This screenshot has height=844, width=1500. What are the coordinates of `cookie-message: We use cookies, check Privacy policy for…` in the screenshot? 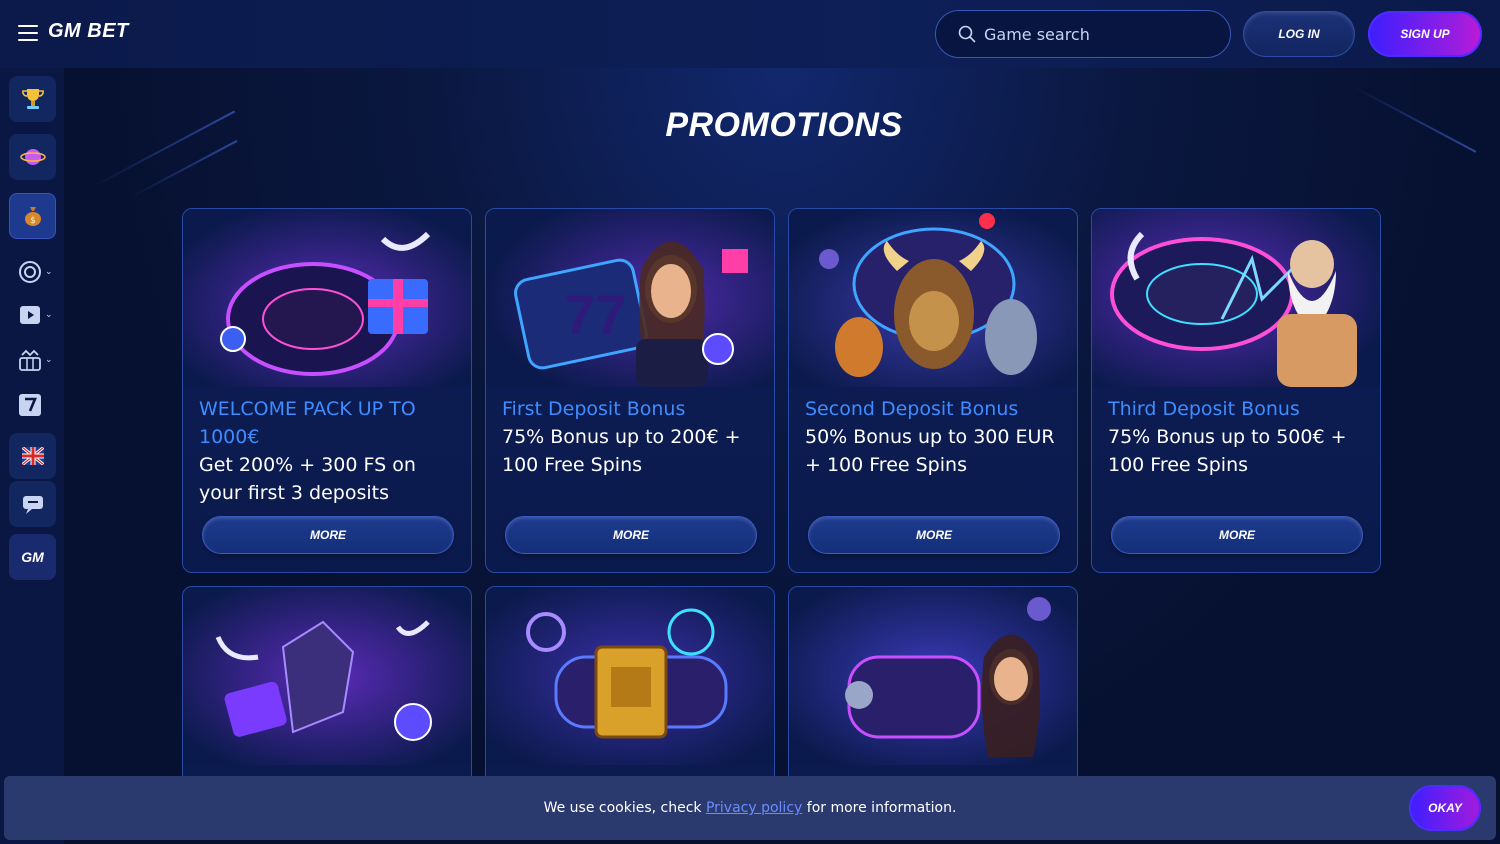 It's located at (750, 808).